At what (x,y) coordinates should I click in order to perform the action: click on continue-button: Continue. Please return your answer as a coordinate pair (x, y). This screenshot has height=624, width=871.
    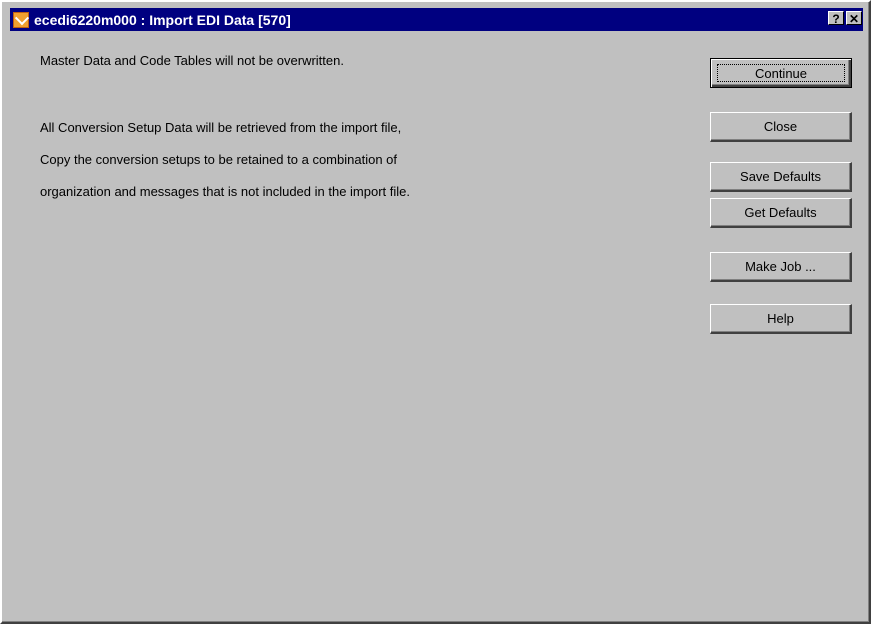
    Looking at the image, I should click on (781, 73).